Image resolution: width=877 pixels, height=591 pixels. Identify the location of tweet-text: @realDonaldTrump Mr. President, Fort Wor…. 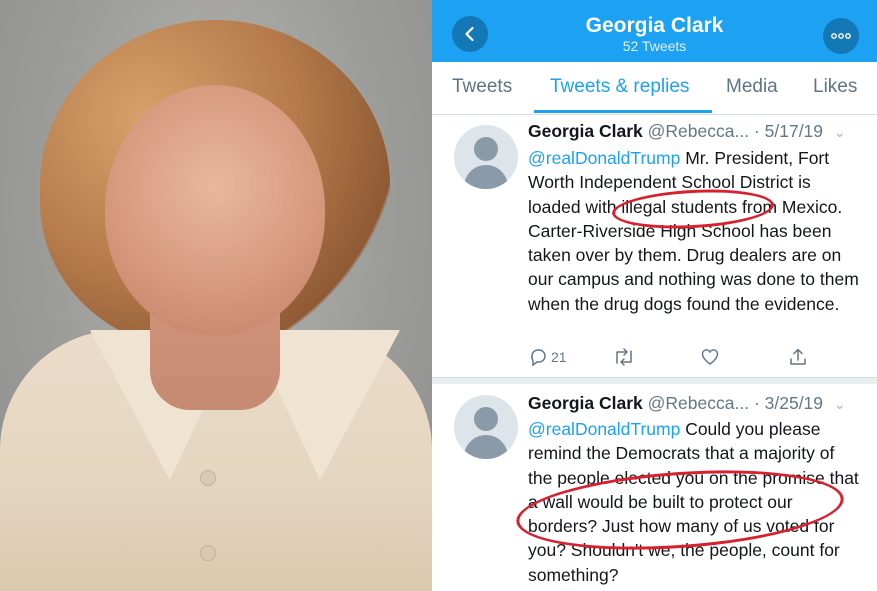
(695, 231).